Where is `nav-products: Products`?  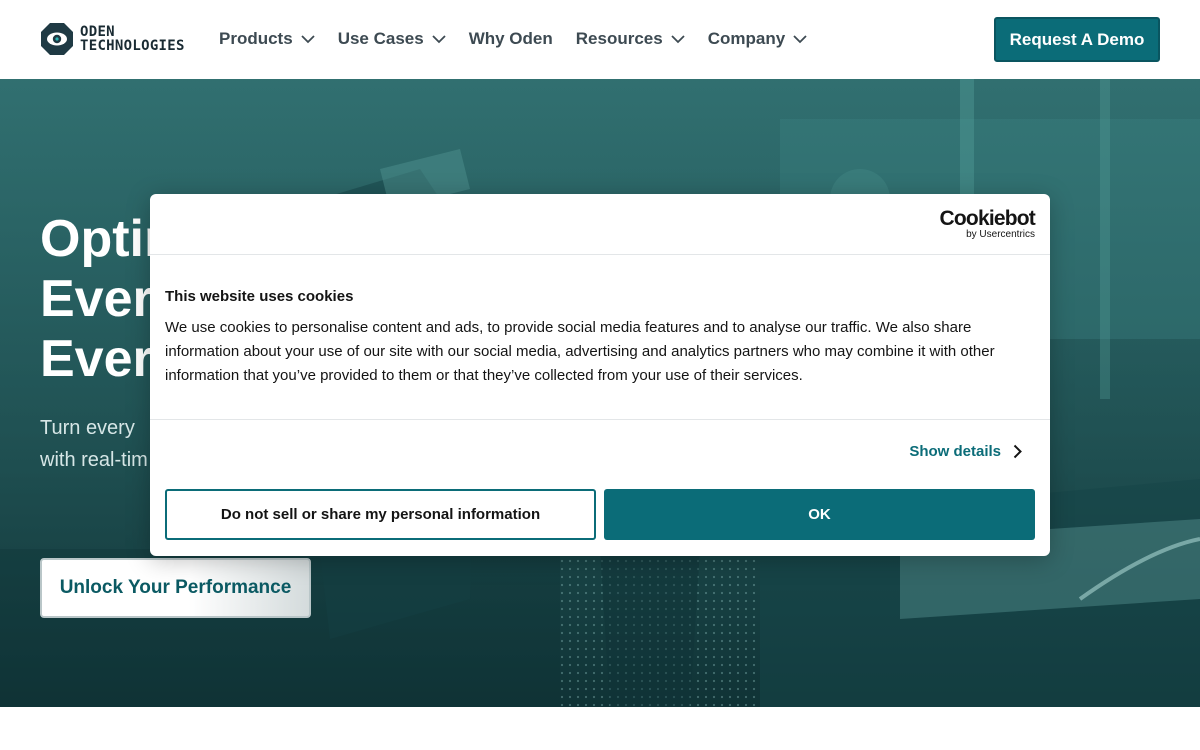 nav-products: Products is located at coordinates (267, 39).